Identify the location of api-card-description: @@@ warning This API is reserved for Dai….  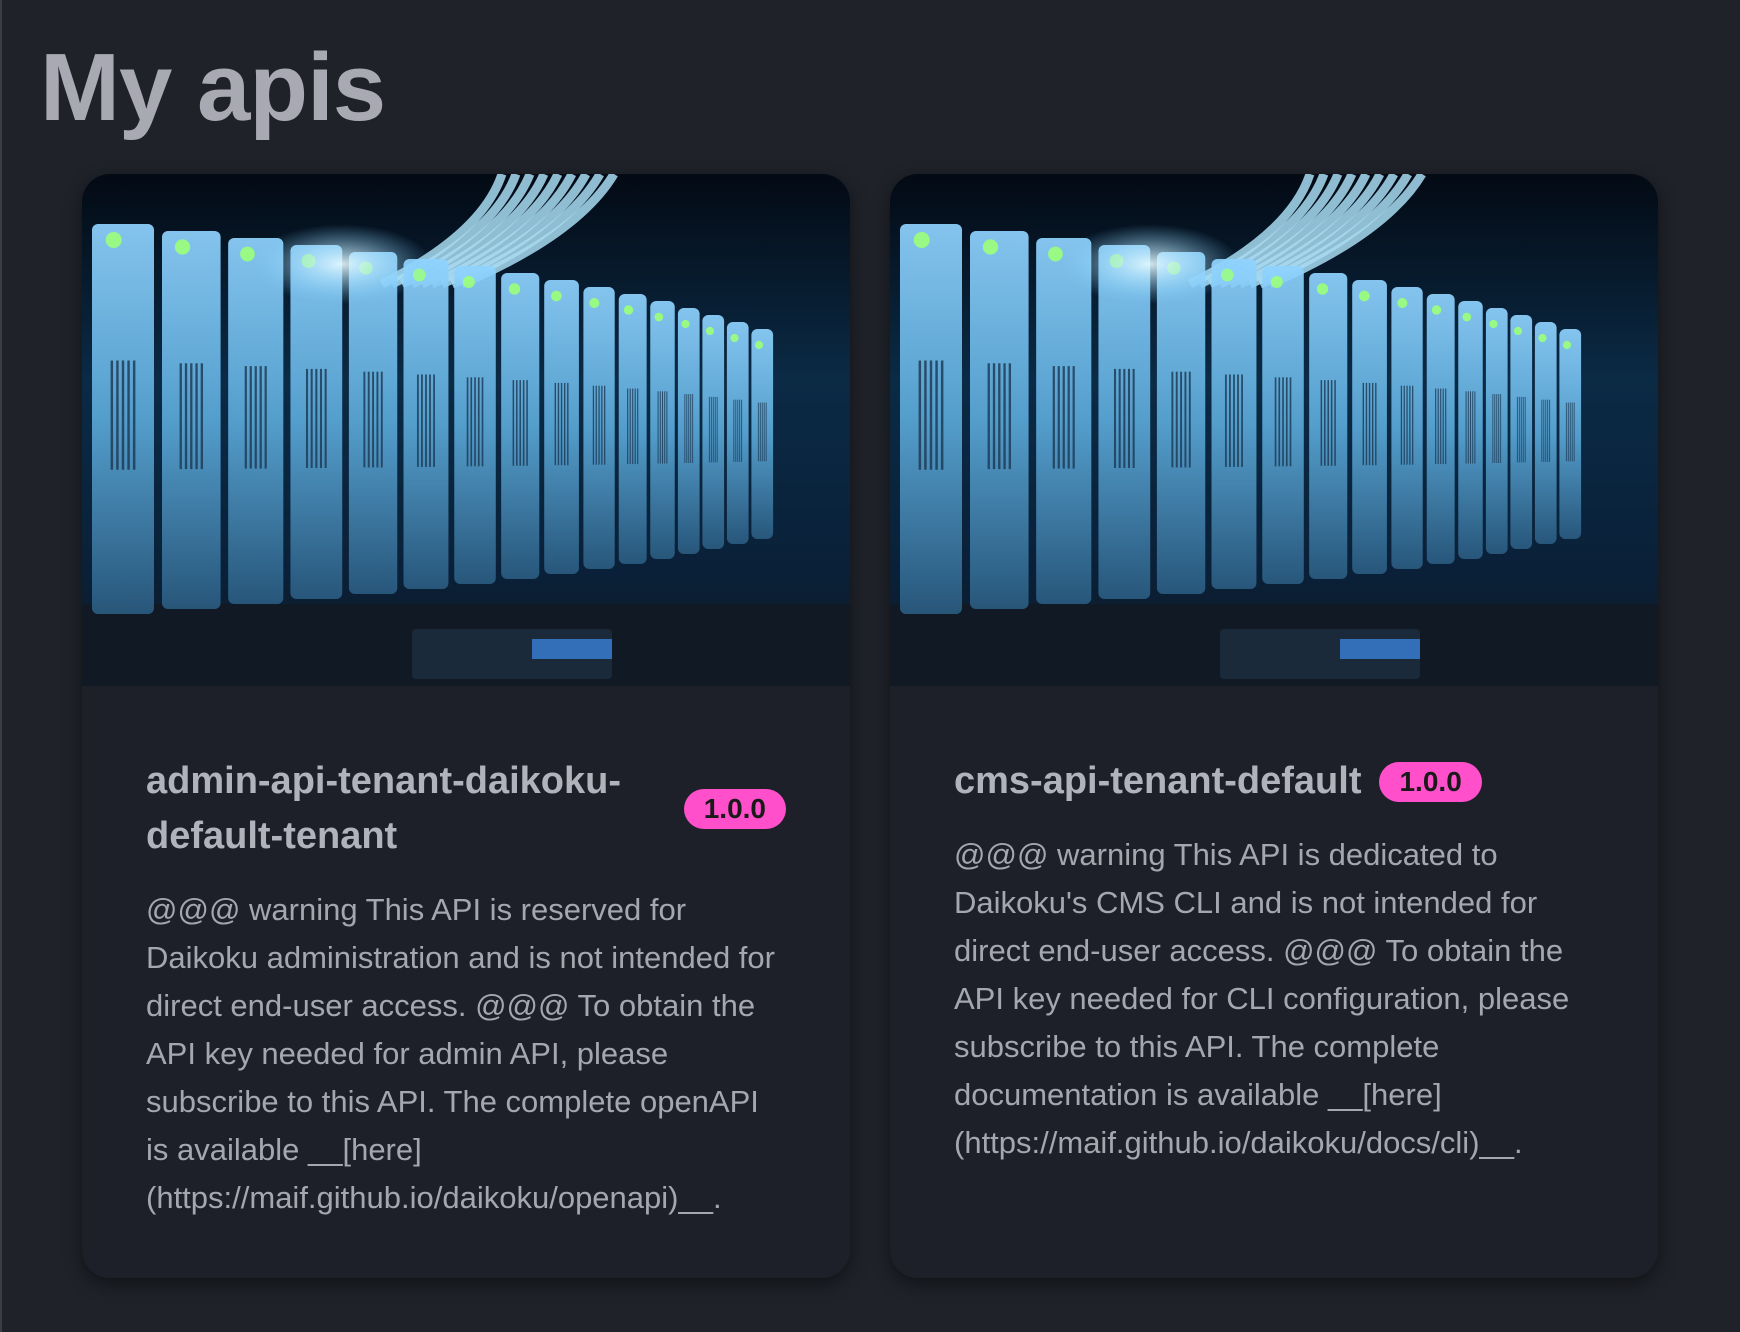
(460, 1053).